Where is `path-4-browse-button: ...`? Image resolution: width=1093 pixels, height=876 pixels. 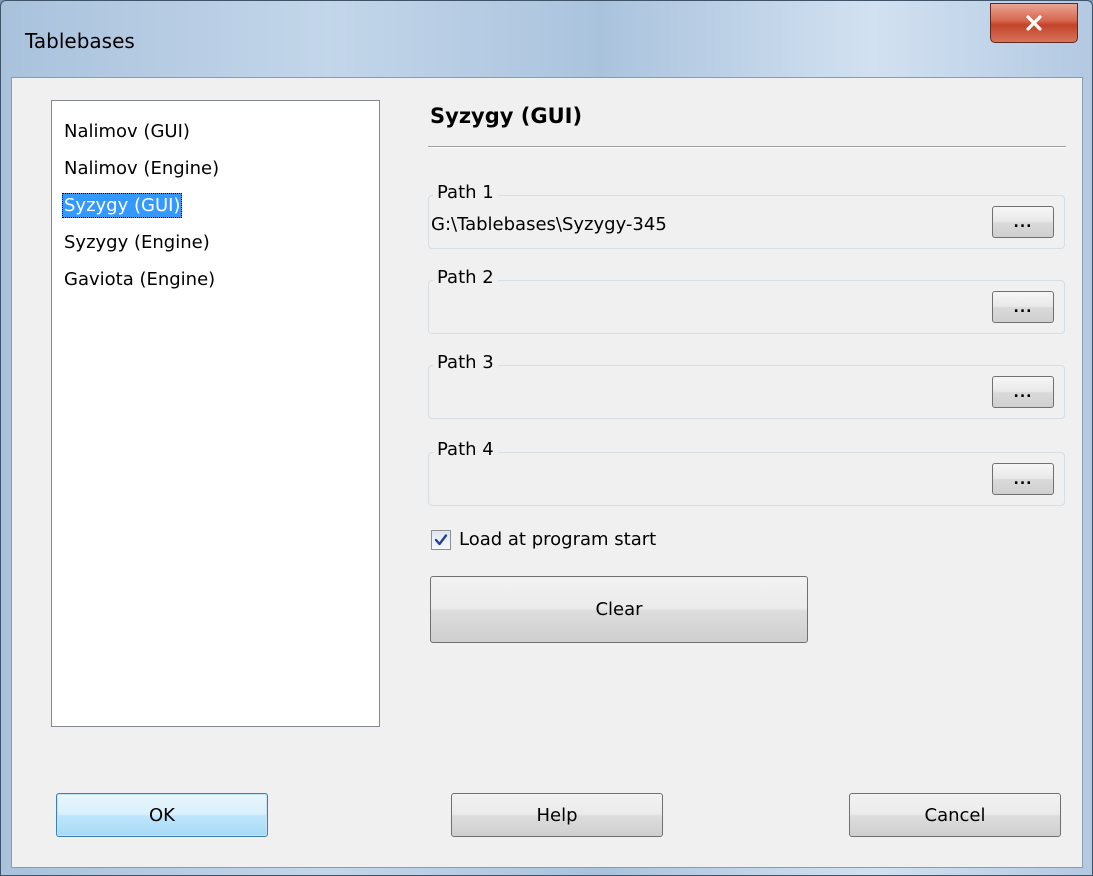
path-4-browse-button: ... is located at coordinates (1023, 479).